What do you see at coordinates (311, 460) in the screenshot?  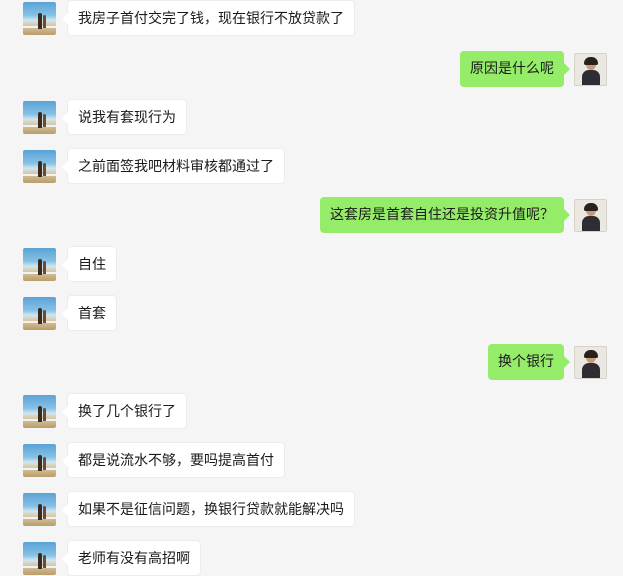 I see `incoming-message: 都是说流水不够，要吗提高首付` at bounding box center [311, 460].